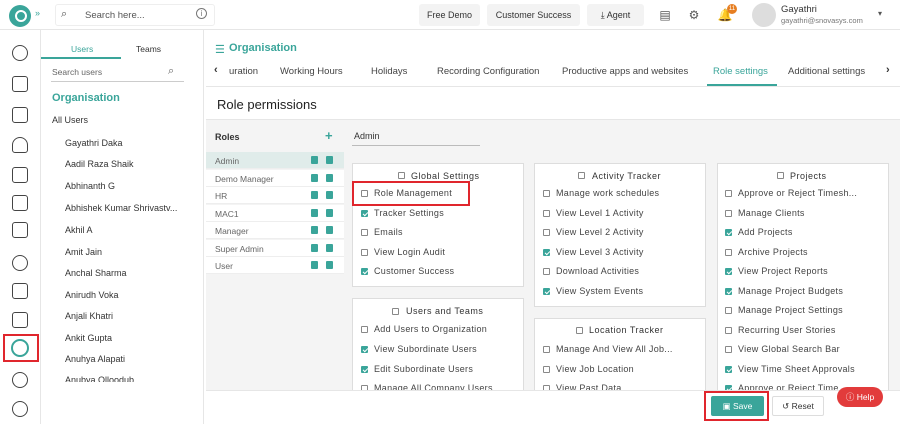 This screenshot has width=900, height=424. What do you see at coordinates (367, 136) in the screenshot?
I see `role-name-input: Admin` at bounding box center [367, 136].